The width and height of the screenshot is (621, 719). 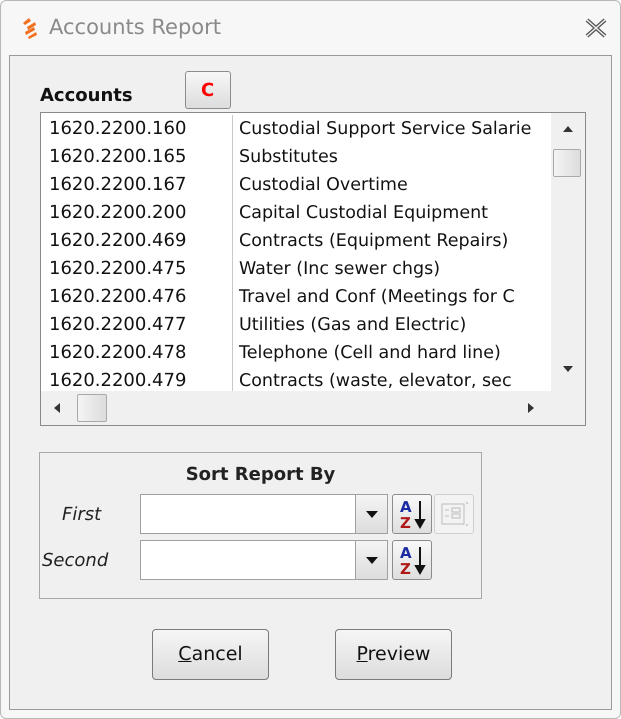 I want to click on scroll-right-icon, so click(x=531, y=408).